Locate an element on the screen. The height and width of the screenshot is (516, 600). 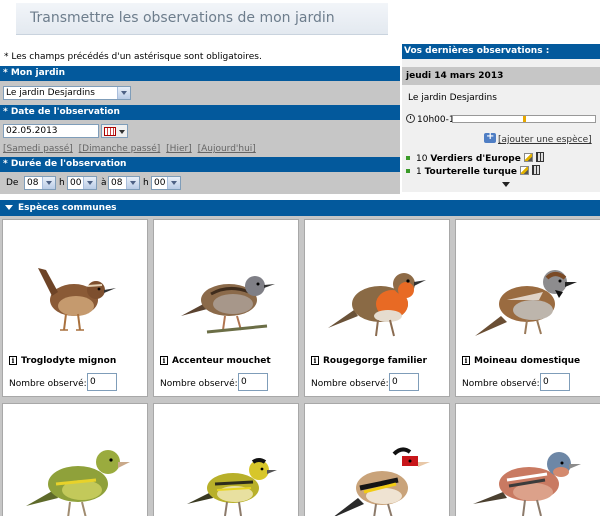
species-name-text: Troglodyte mignon is located at coordinates (69, 361).